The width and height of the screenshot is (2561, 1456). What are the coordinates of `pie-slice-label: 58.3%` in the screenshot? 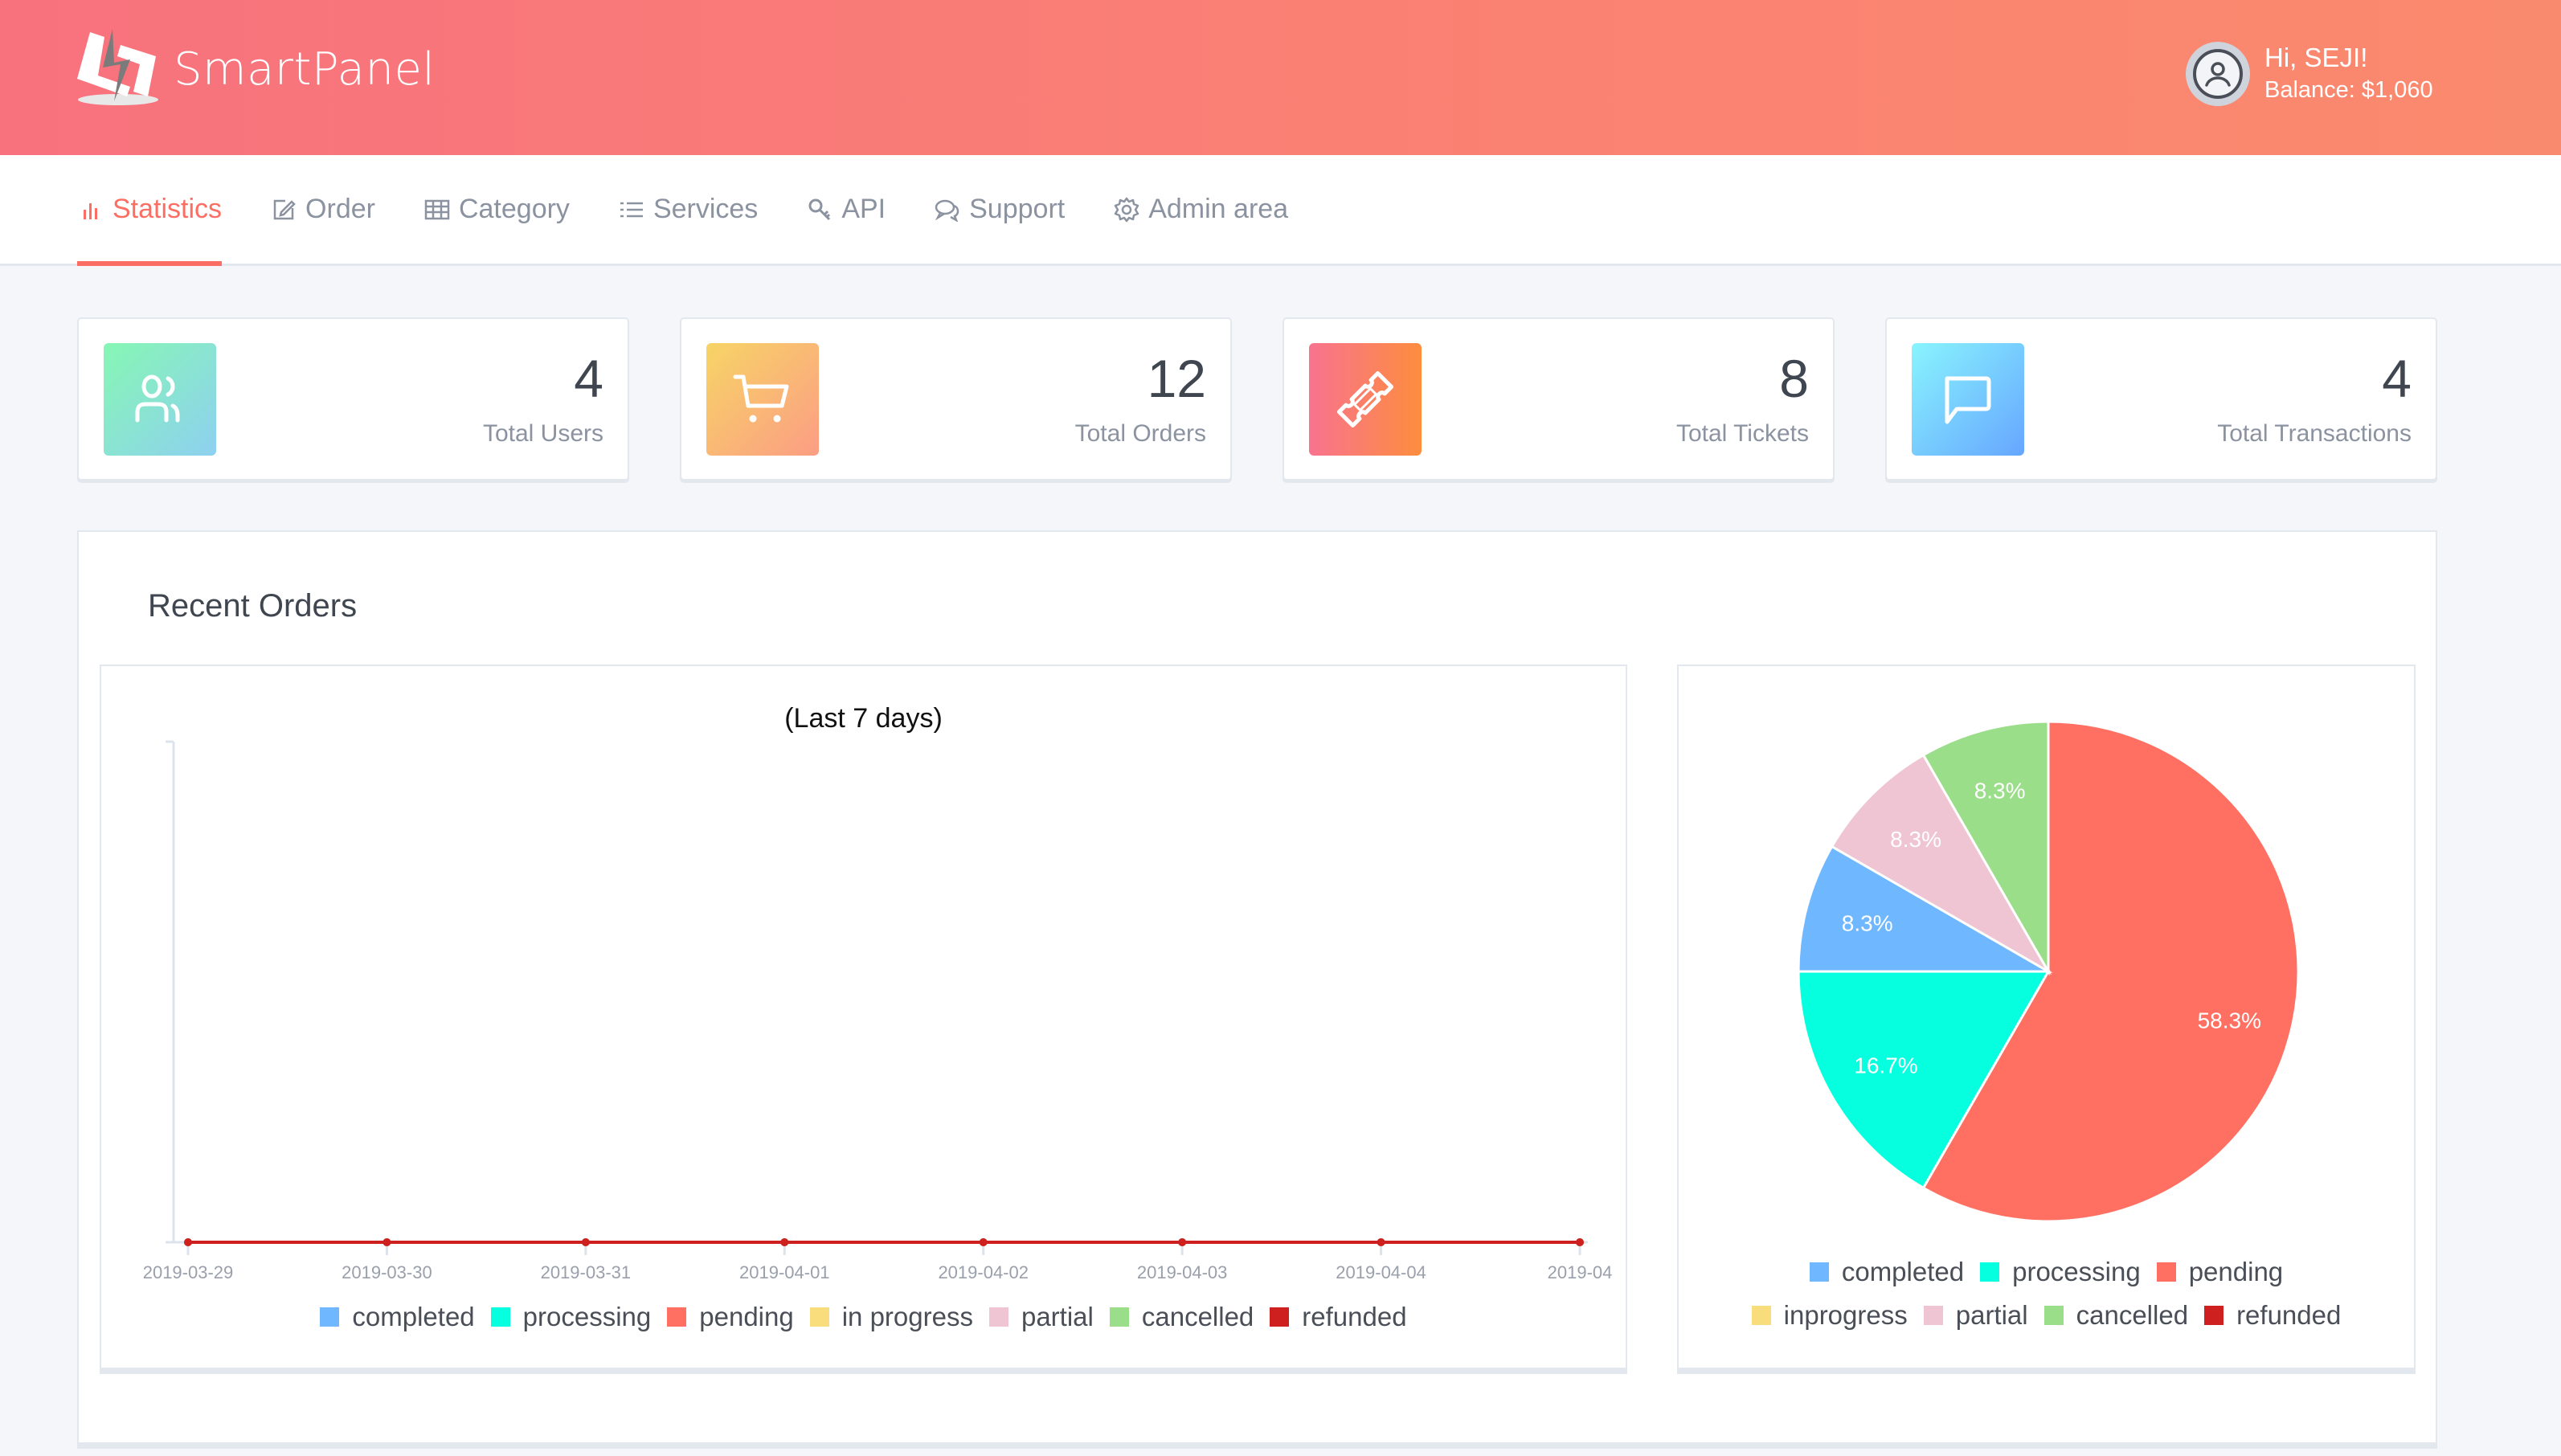 It's located at (2229, 1020).